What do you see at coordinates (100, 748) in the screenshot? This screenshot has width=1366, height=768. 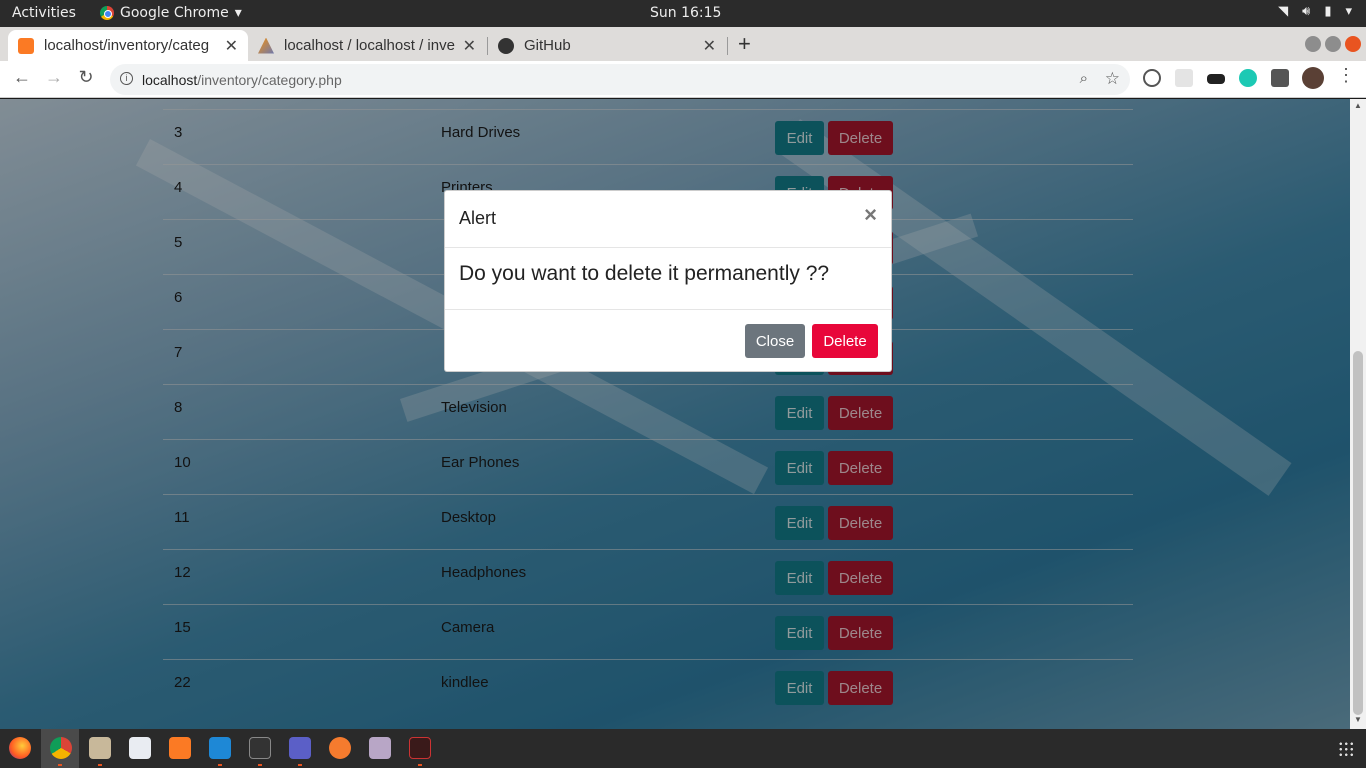 I see `files-icon` at bounding box center [100, 748].